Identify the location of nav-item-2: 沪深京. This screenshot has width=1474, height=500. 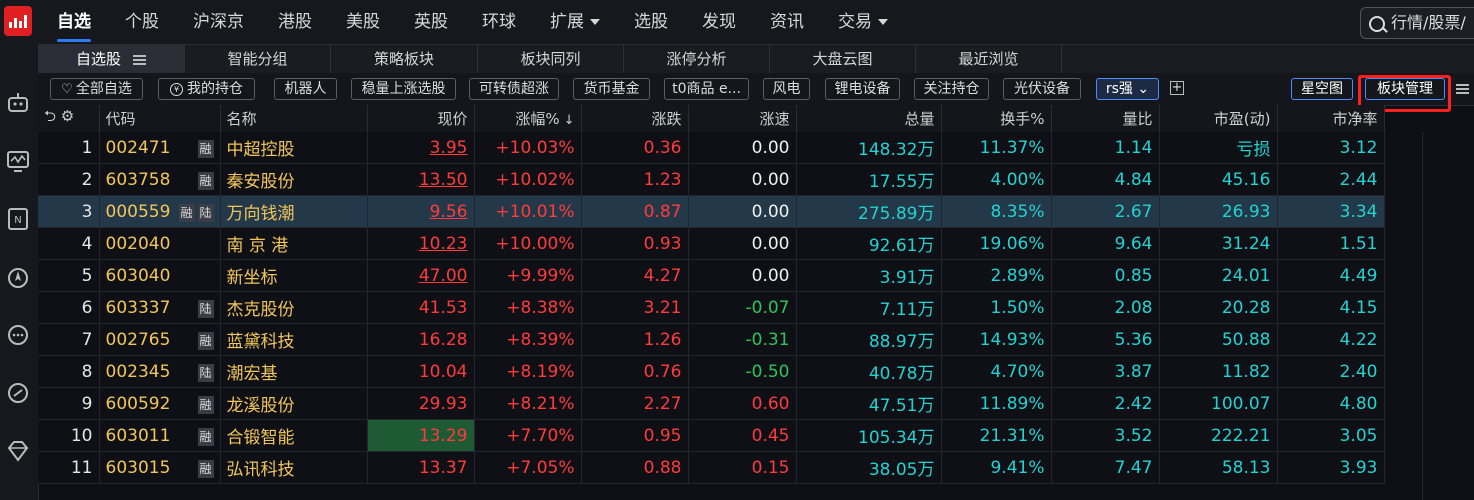
(218, 22).